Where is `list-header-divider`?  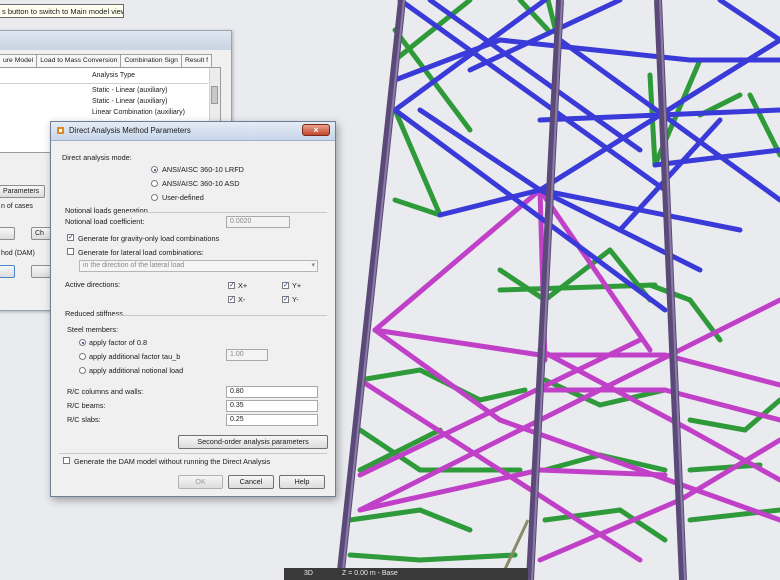
list-header-divider is located at coordinates (104, 83).